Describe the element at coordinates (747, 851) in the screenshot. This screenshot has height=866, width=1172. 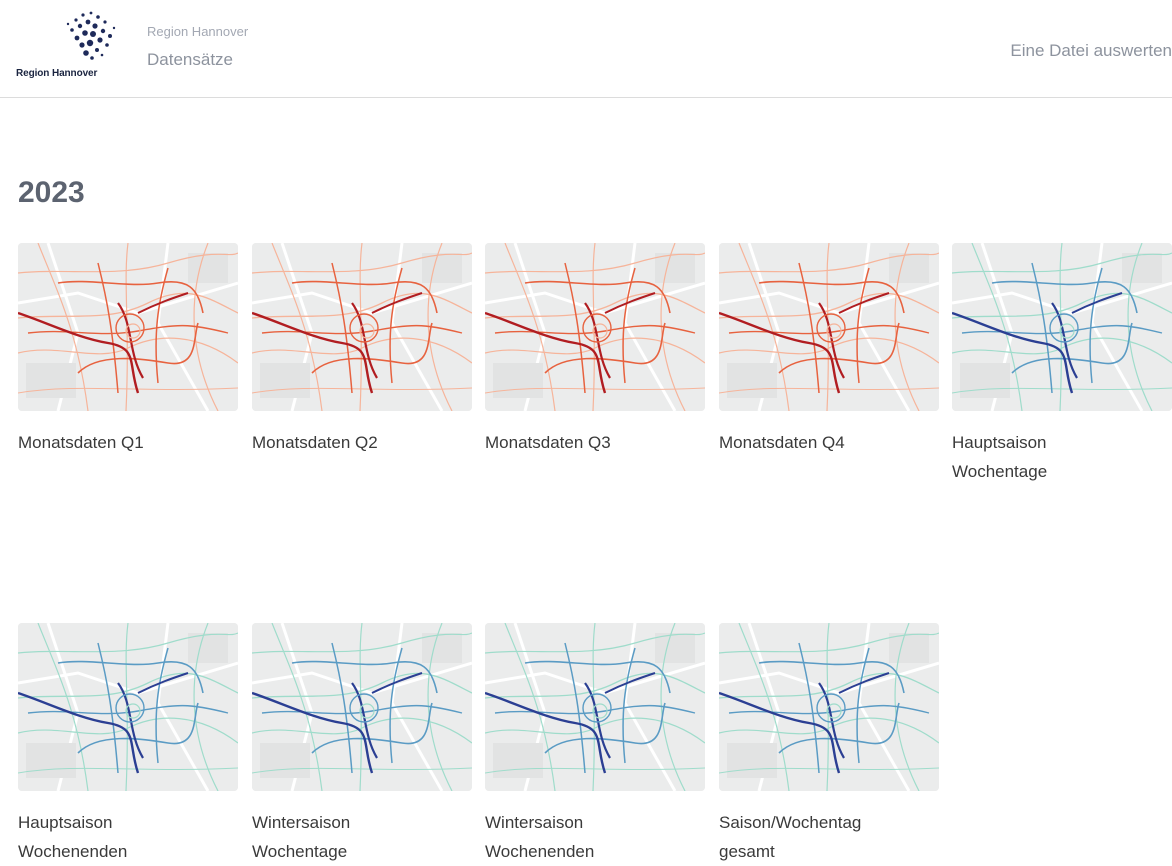
I see `dataset-label-line2: gesamt` at that location.